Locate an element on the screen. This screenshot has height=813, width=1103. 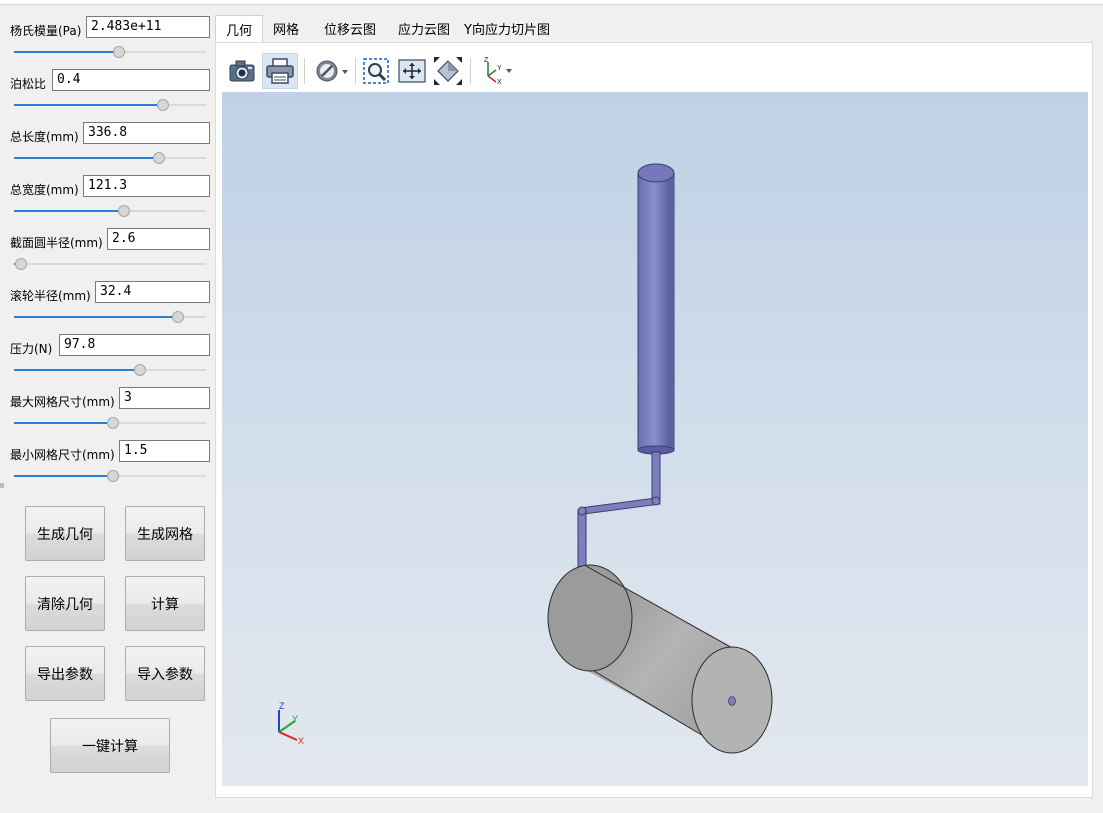
total-length-slider is located at coordinates (110, 158).